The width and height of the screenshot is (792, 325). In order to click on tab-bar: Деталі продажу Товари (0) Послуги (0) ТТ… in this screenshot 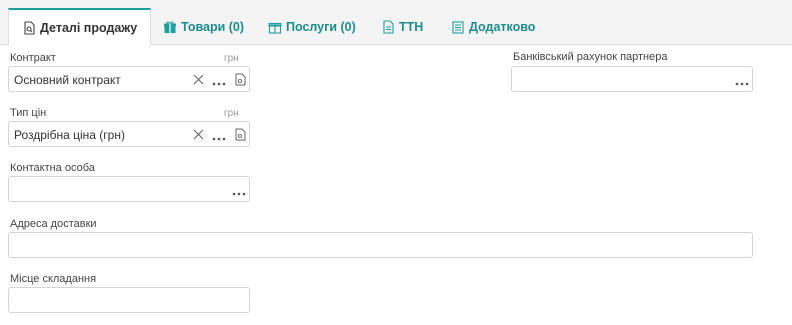, I will do `click(396, 23)`.